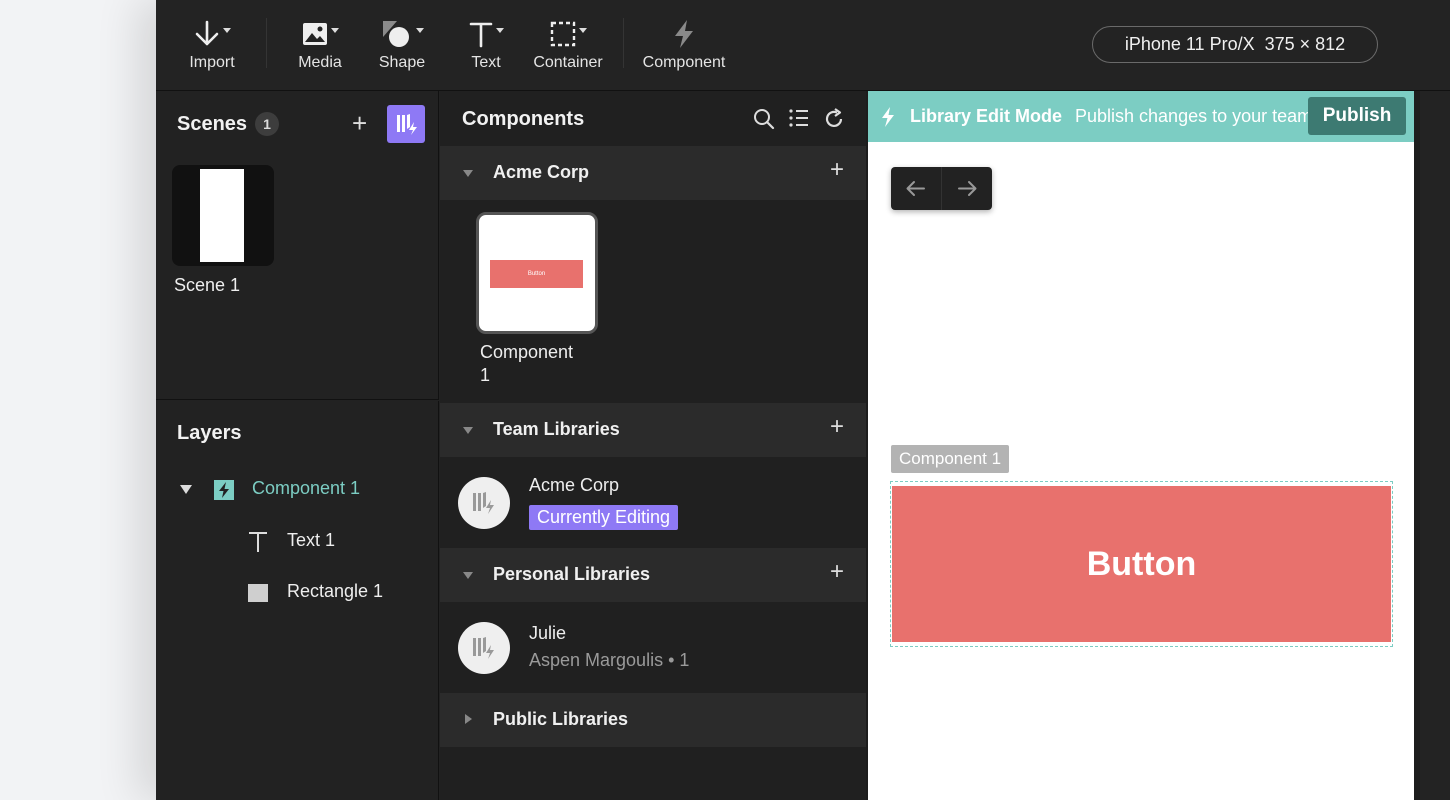  I want to click on layer-row-rectangle: Rectangle 1, so click(297, 593).